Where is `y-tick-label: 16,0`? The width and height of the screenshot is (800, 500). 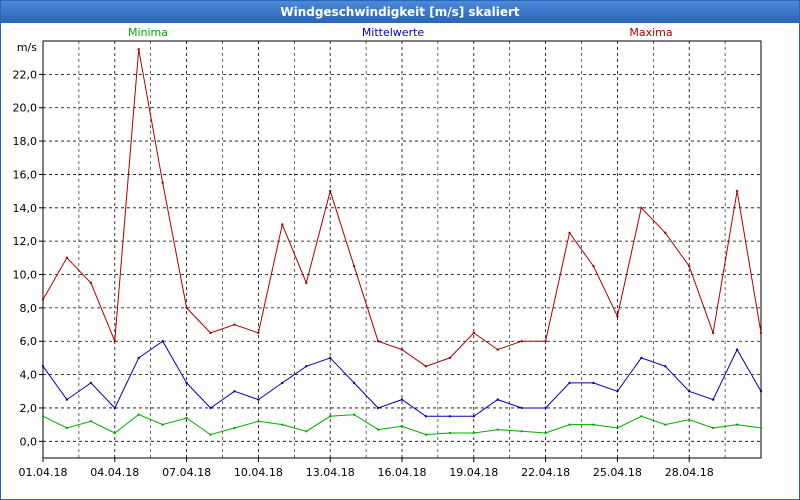
y-tick-label: 16,0 is located at coordinates (25, 174).